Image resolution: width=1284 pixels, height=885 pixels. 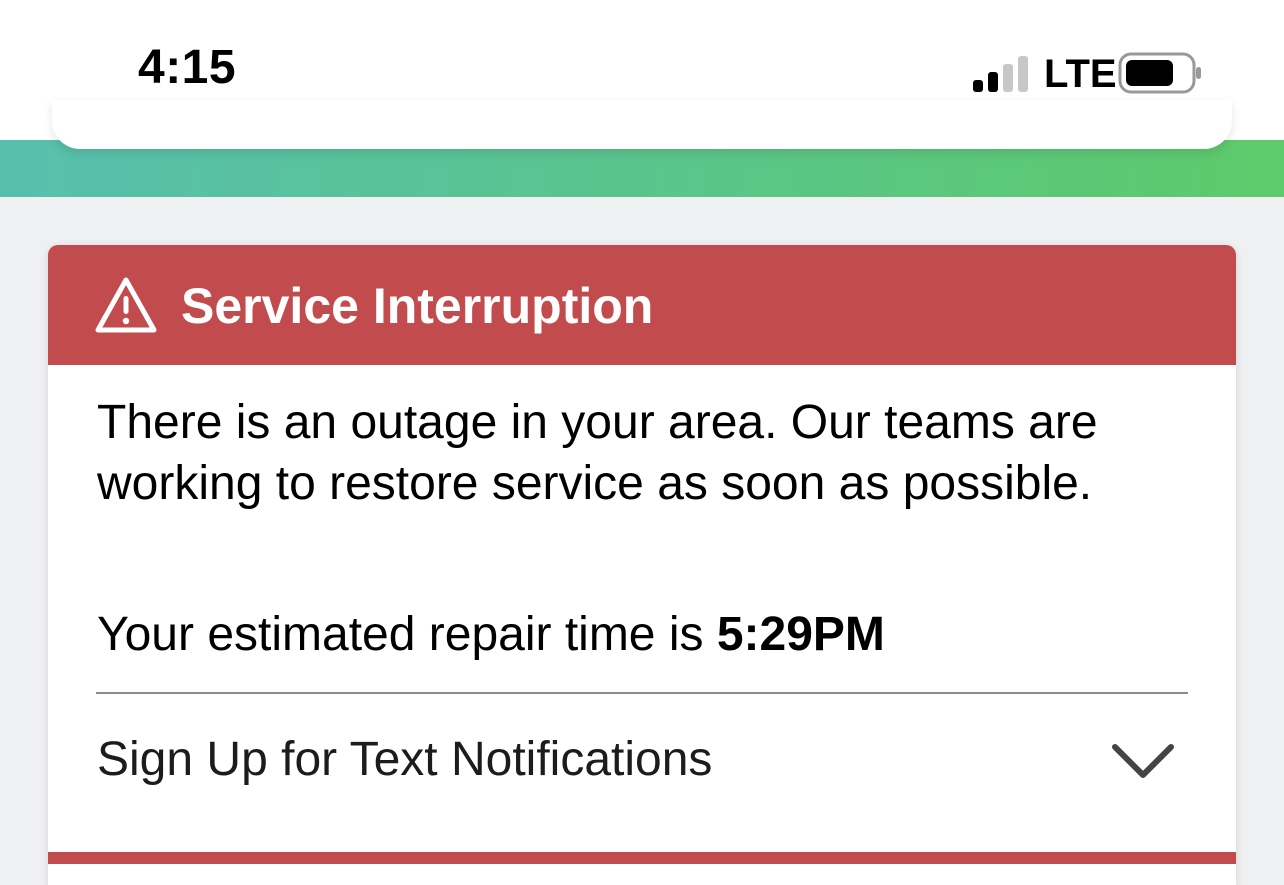 What do you see at coordinates (1000, 74) in the screenshot?
I see `cellular-signal-icon` at bounding box center [1000, 74].